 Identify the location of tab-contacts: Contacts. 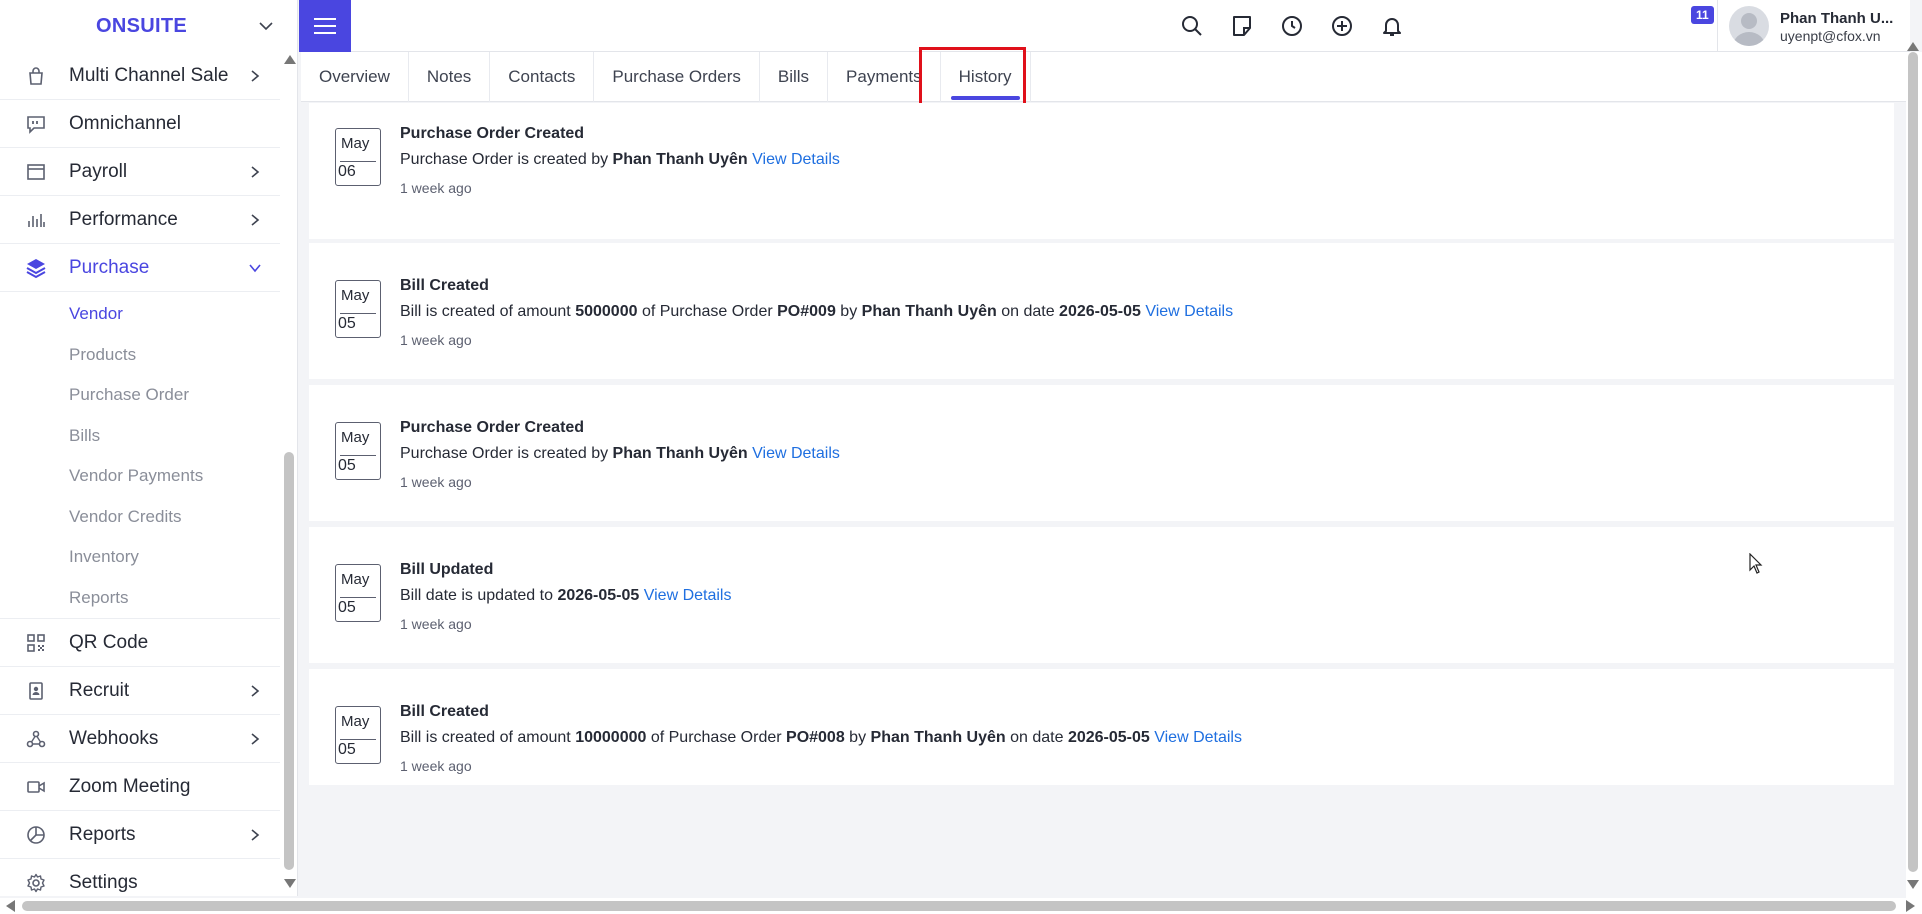
(542, 77).